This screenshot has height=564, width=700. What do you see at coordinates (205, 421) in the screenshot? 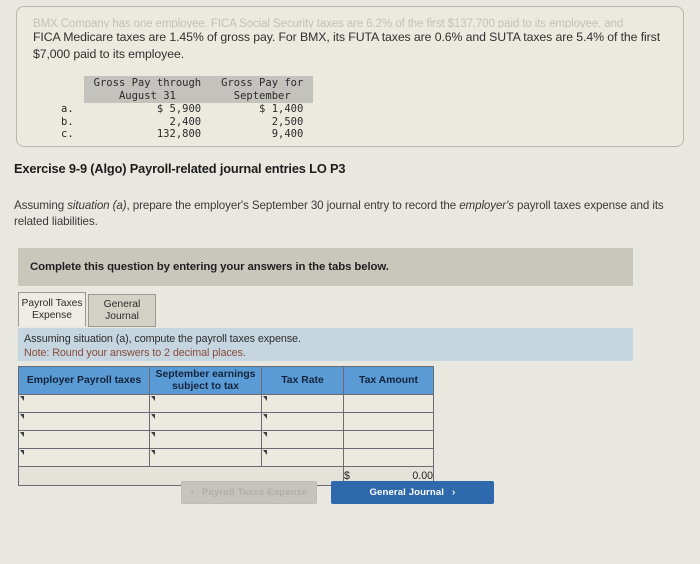
I see `input-earnings-row2` at bounding box center [205, 421].